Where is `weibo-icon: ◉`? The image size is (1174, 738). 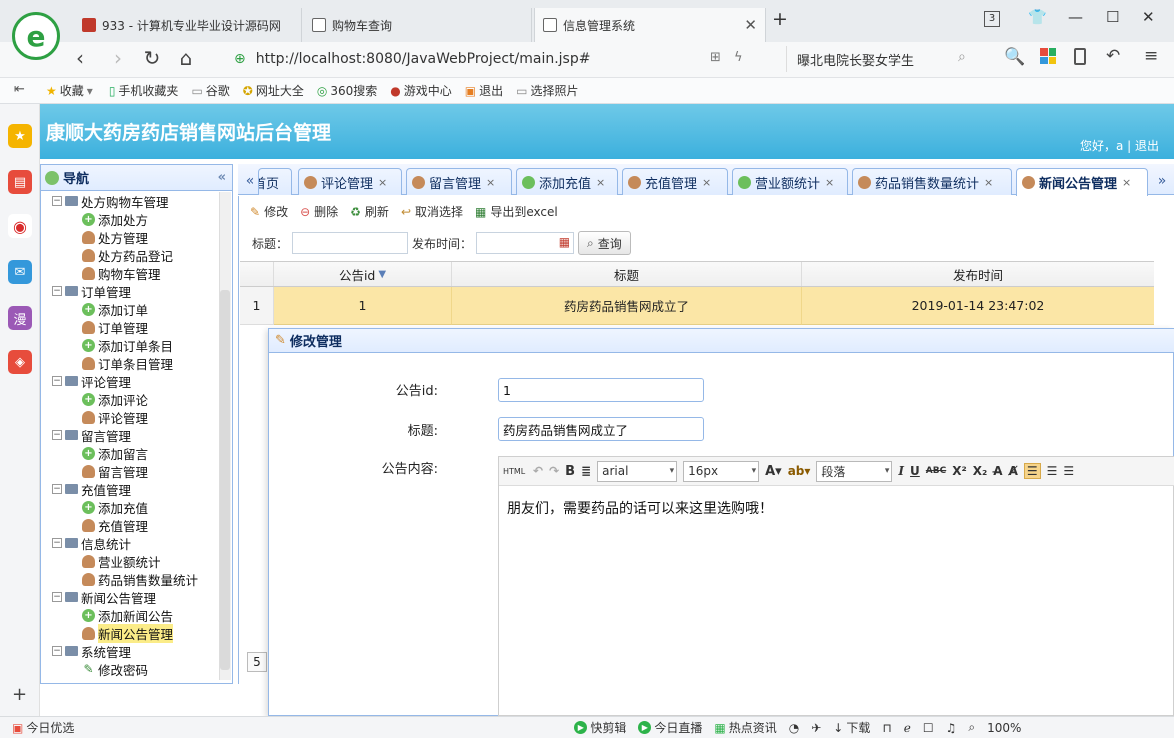 weibo-icon: ◉ is located at coordinates (20, 226).